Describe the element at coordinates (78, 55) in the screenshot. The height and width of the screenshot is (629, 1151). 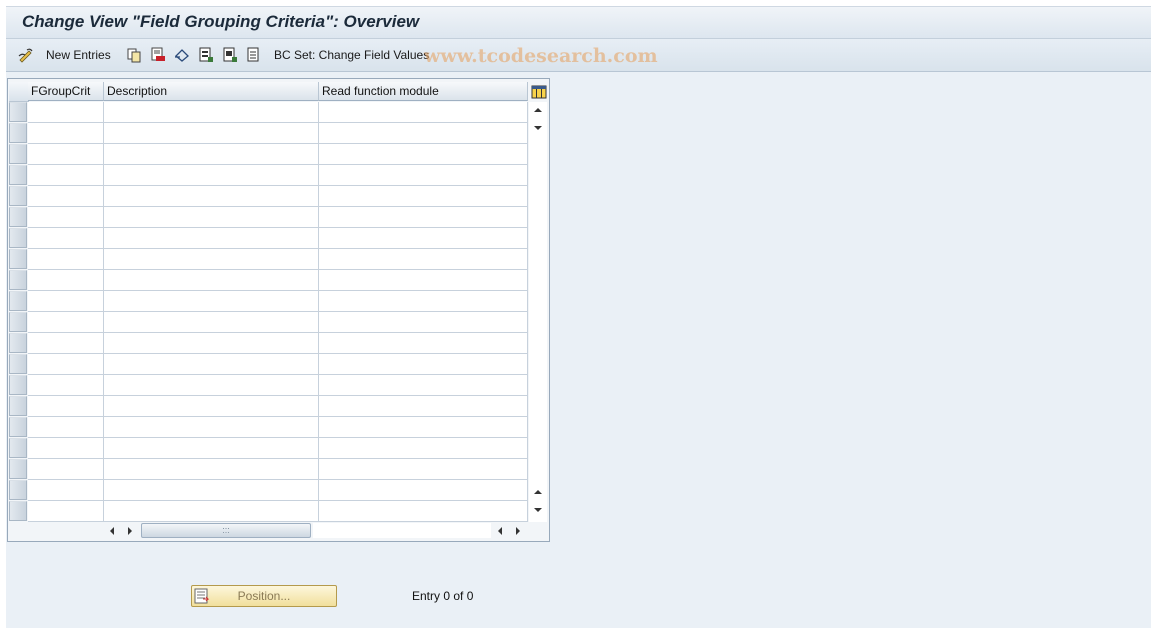
I see `new-entries-button: New Entries` at that location.